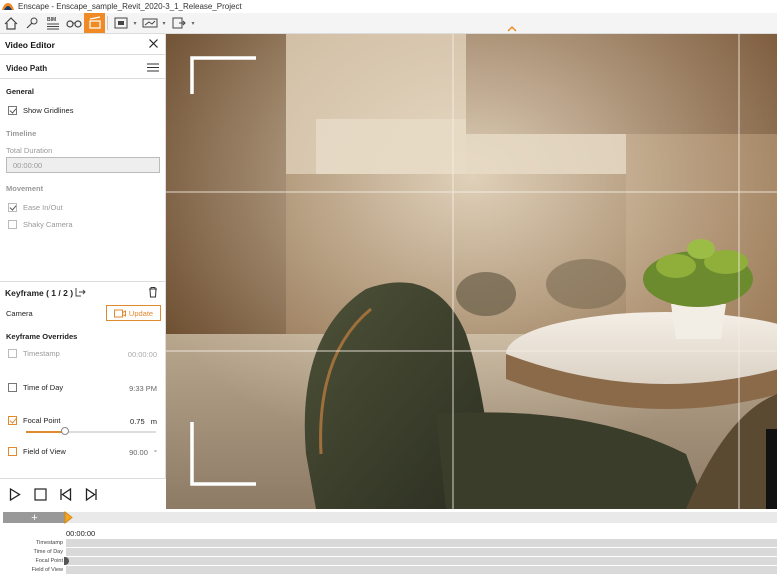  What do you see at coordinates (143, 388) in the screenshot?
I see `time-of-day-value: 9:33 PM` at bounding box center [143, 388].